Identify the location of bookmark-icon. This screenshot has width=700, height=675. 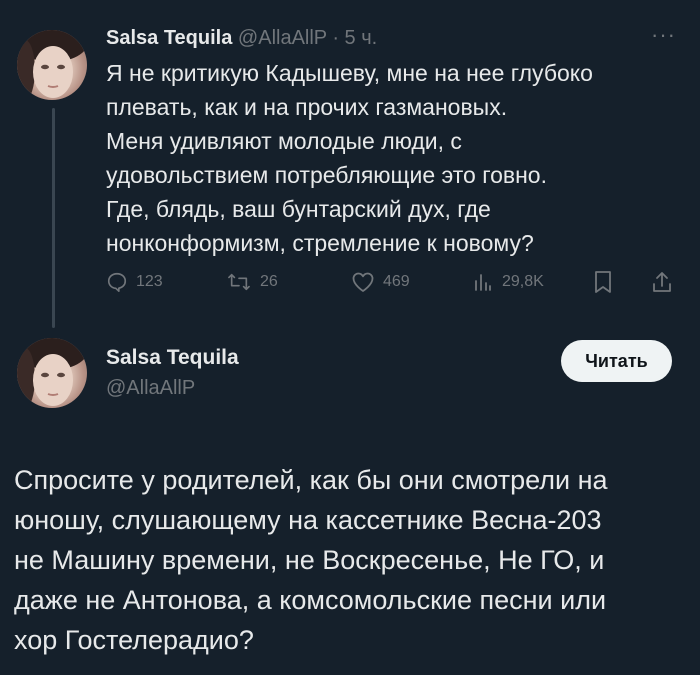
(603, 282).